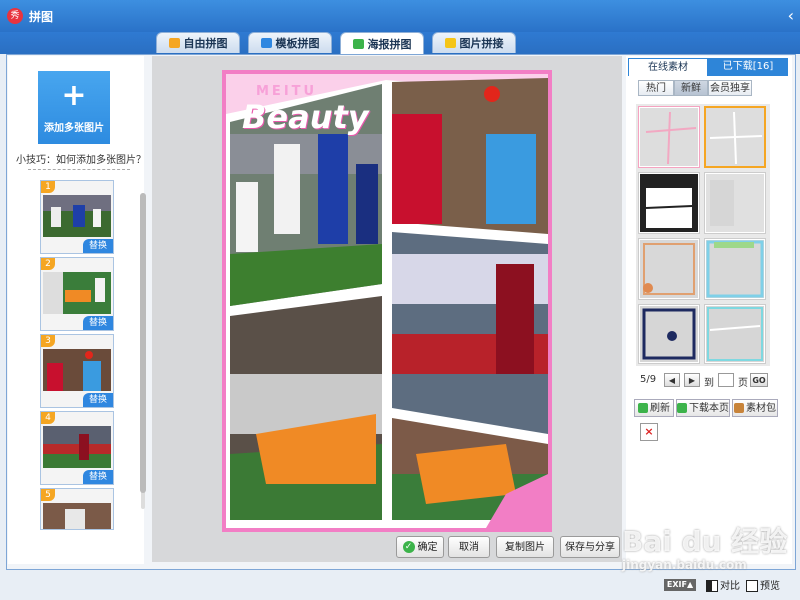  I want to click on preview-label: 预览, so click(770, 586).